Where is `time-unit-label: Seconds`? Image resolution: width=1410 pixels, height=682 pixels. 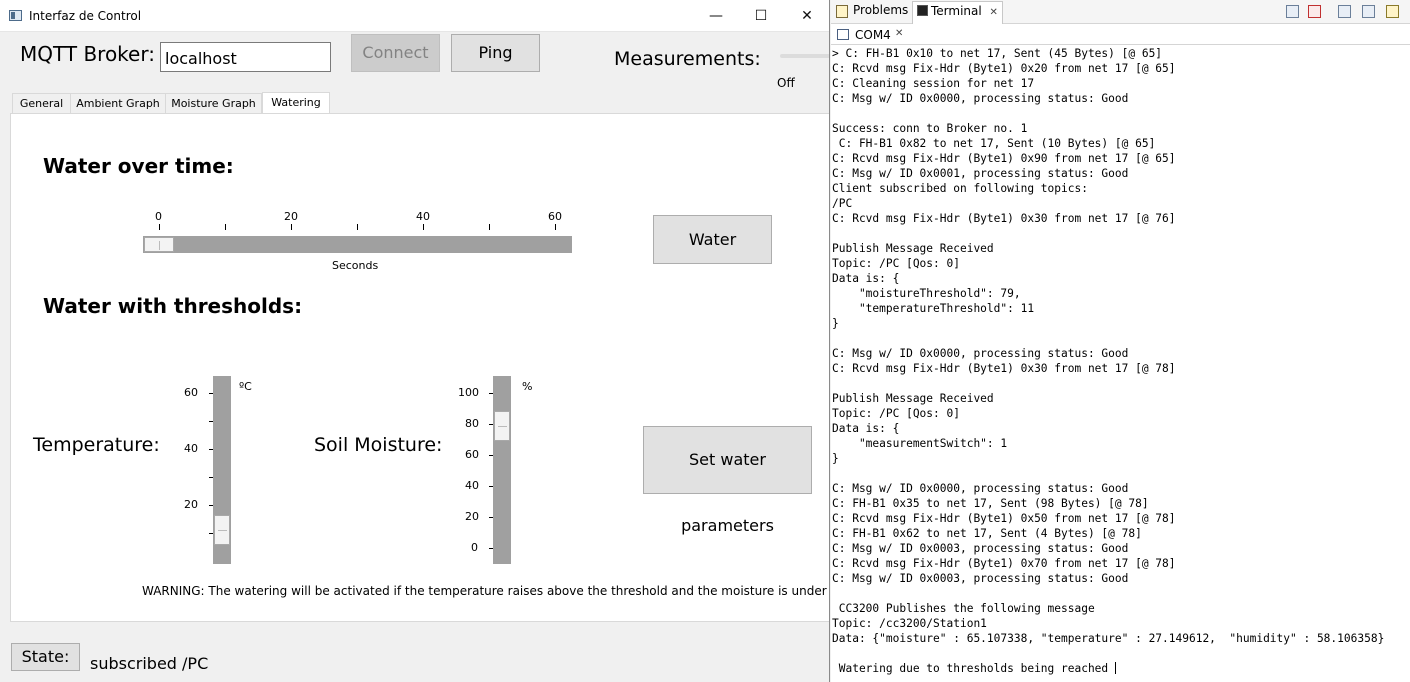 time-unit-label: Seconds is located at coordinates (355, 265).